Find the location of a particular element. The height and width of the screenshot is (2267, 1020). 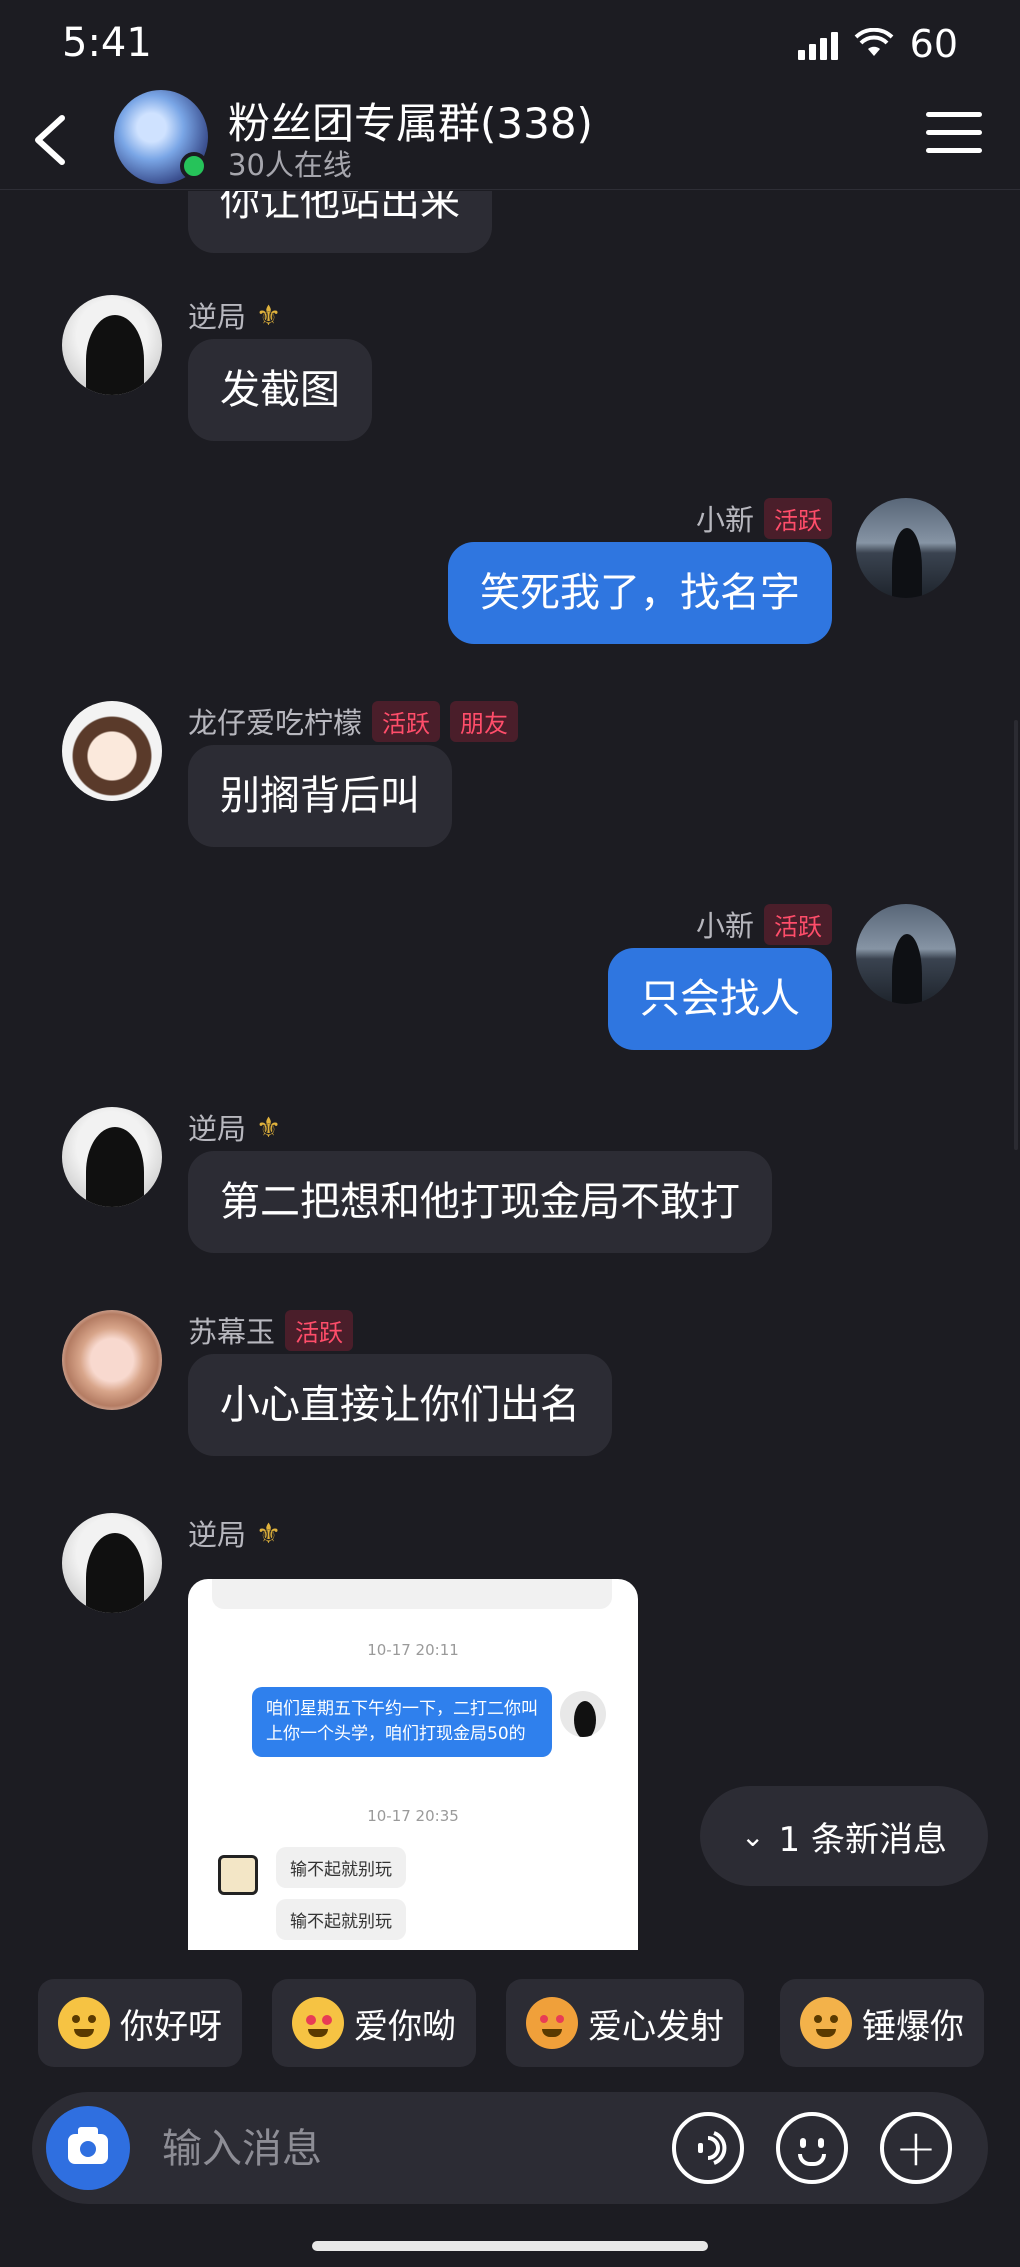

plus-icon: + is located at coordinates (916, 2148).